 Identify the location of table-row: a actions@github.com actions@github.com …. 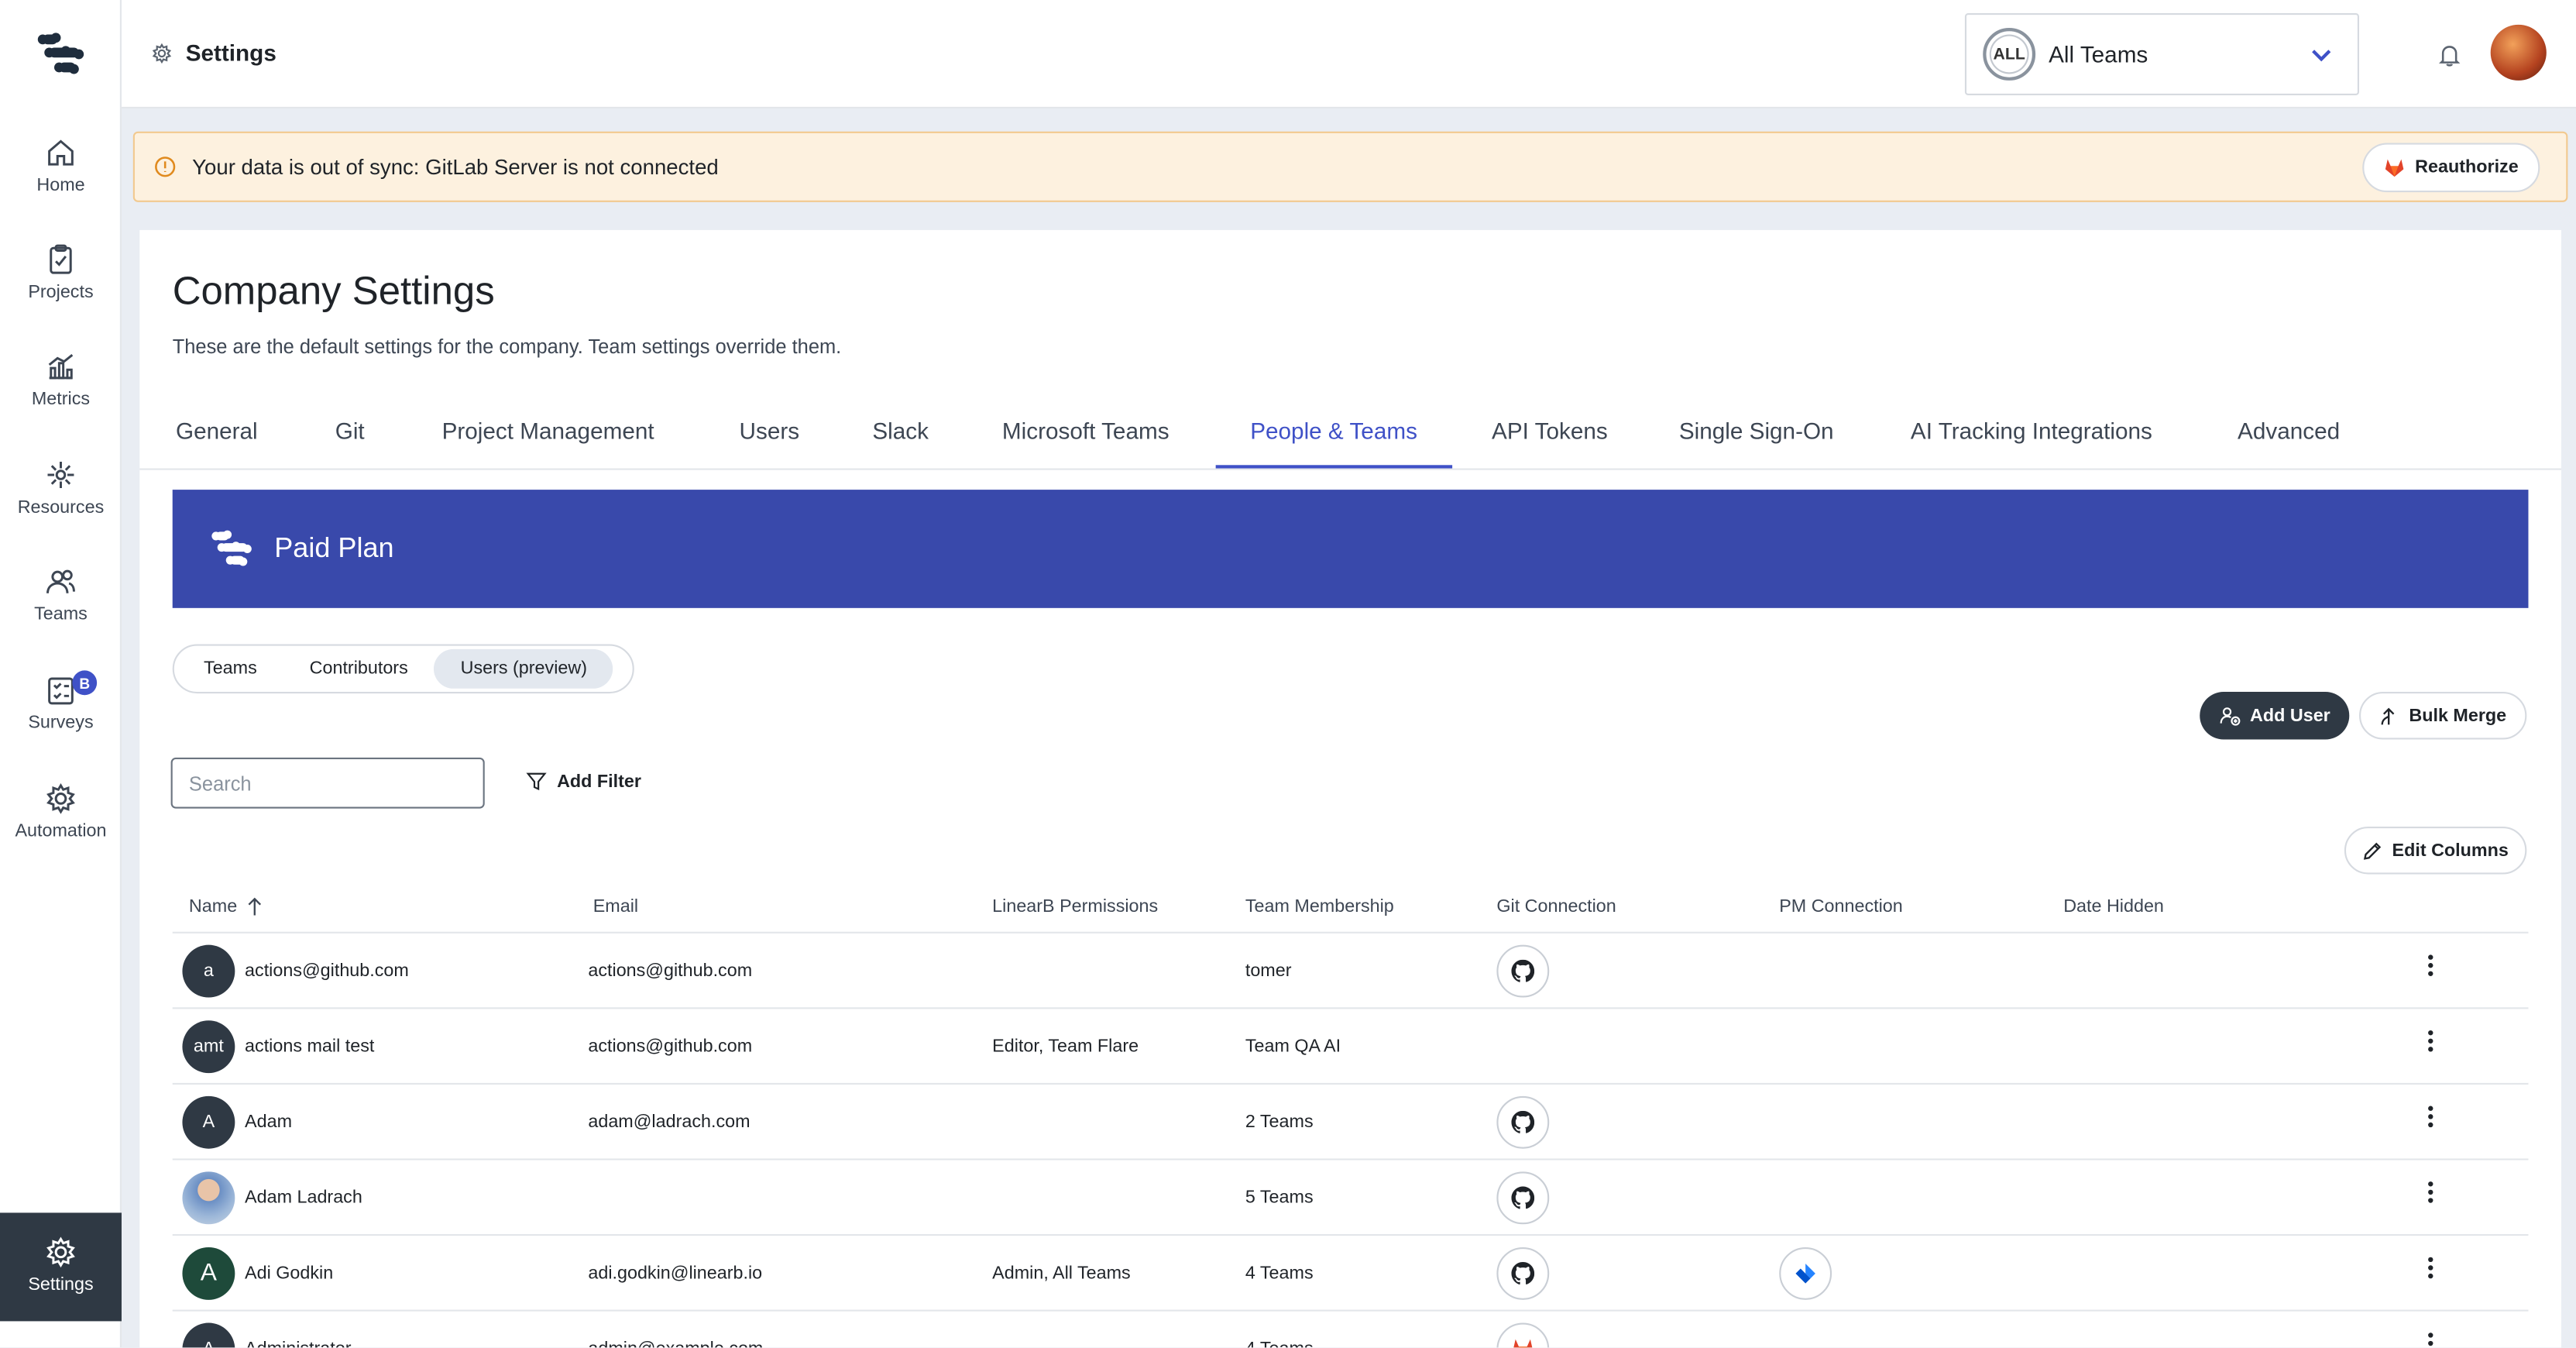
(1350, 972).